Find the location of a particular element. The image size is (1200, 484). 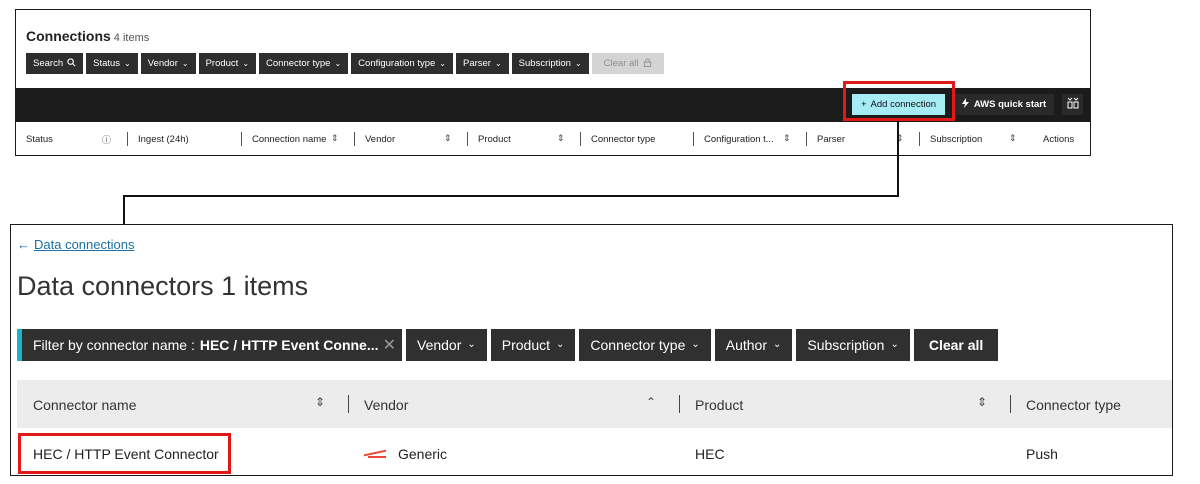

connections-title-text: Connections is located at coordinates (68, 36).